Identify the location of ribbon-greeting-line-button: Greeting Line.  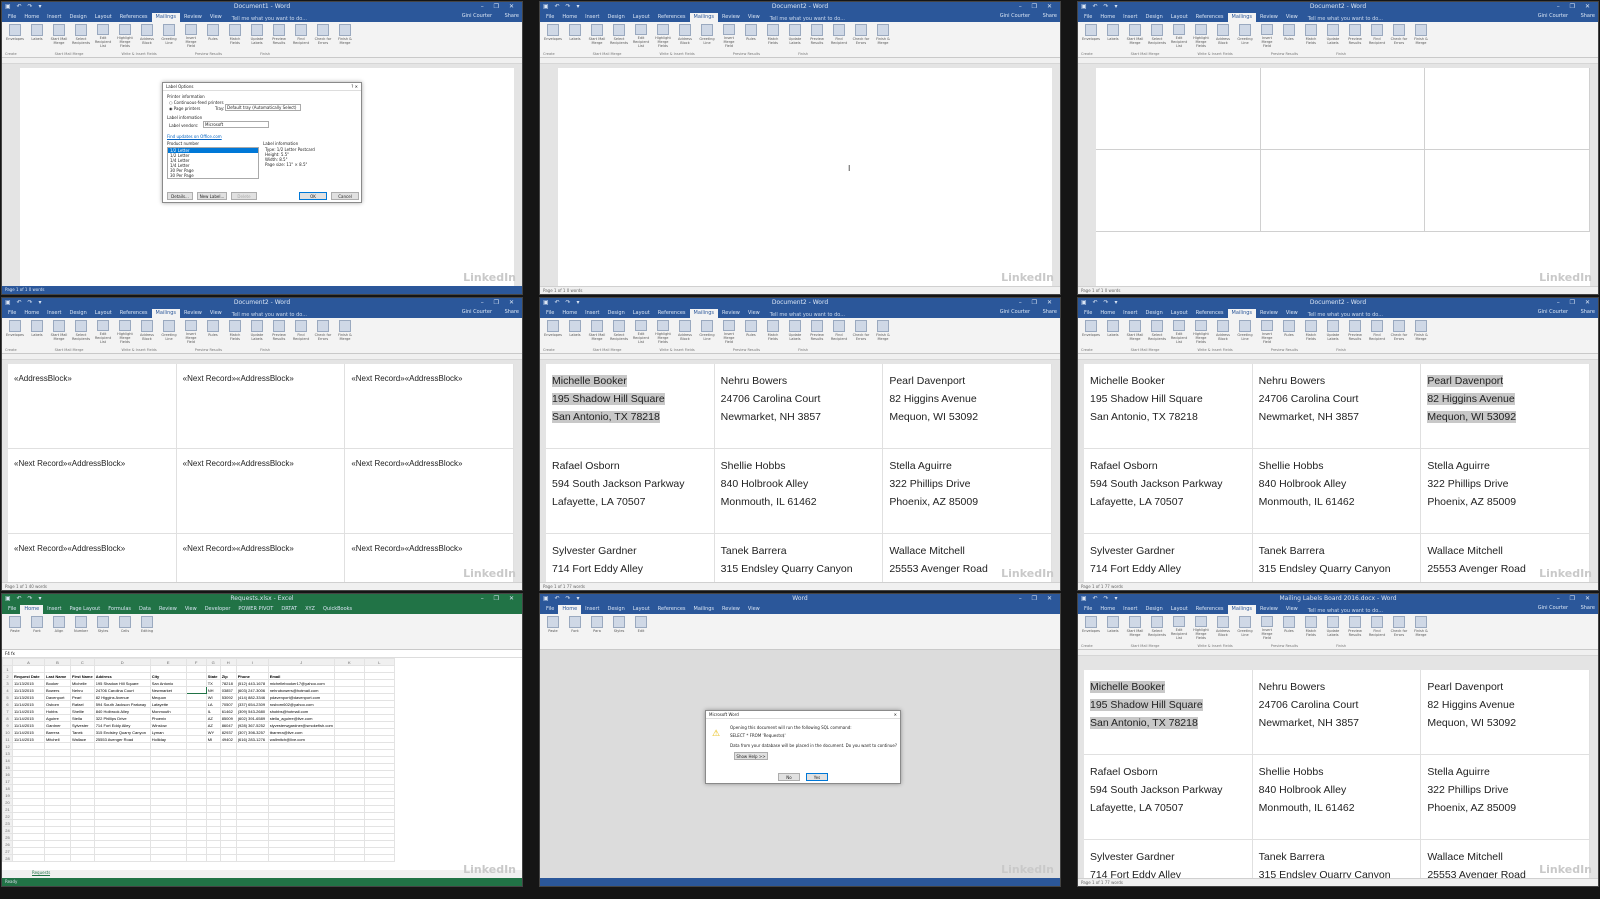
(1245, 332).